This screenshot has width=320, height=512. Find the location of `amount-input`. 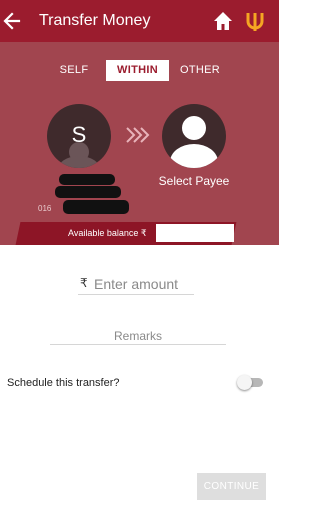

amount-input is located at coordinates (144, 284).